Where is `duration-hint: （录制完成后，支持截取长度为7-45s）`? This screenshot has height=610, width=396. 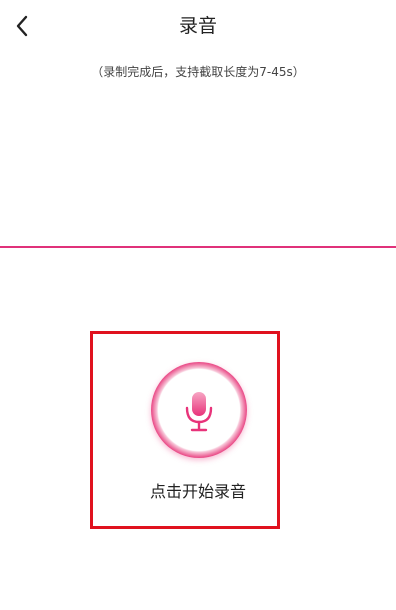 duration-hint: （录制完成后，支持截取长度为7-45s） is located at coordinates (198, 72).